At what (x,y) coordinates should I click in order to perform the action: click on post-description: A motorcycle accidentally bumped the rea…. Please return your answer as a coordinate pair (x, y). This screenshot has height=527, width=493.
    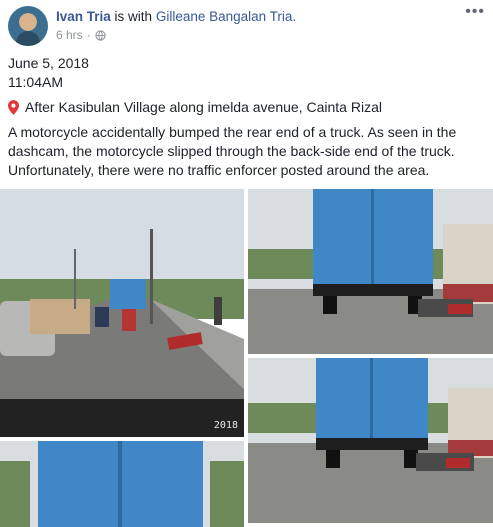
    Looking at the image, I should click on (232, 151).